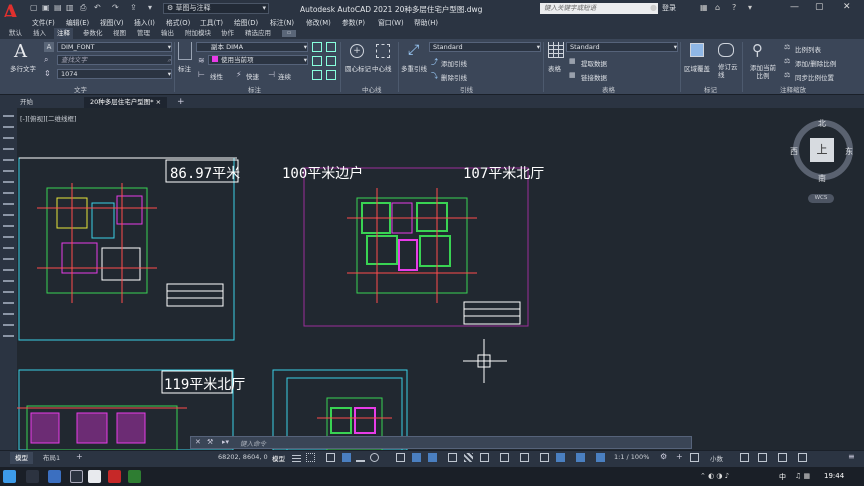 The image size is (864, 486). What do you see at coordinates (77, 22) in the screenshot?
I see `menu-edit: 编辑(E)` at bounding box center [77, 22].